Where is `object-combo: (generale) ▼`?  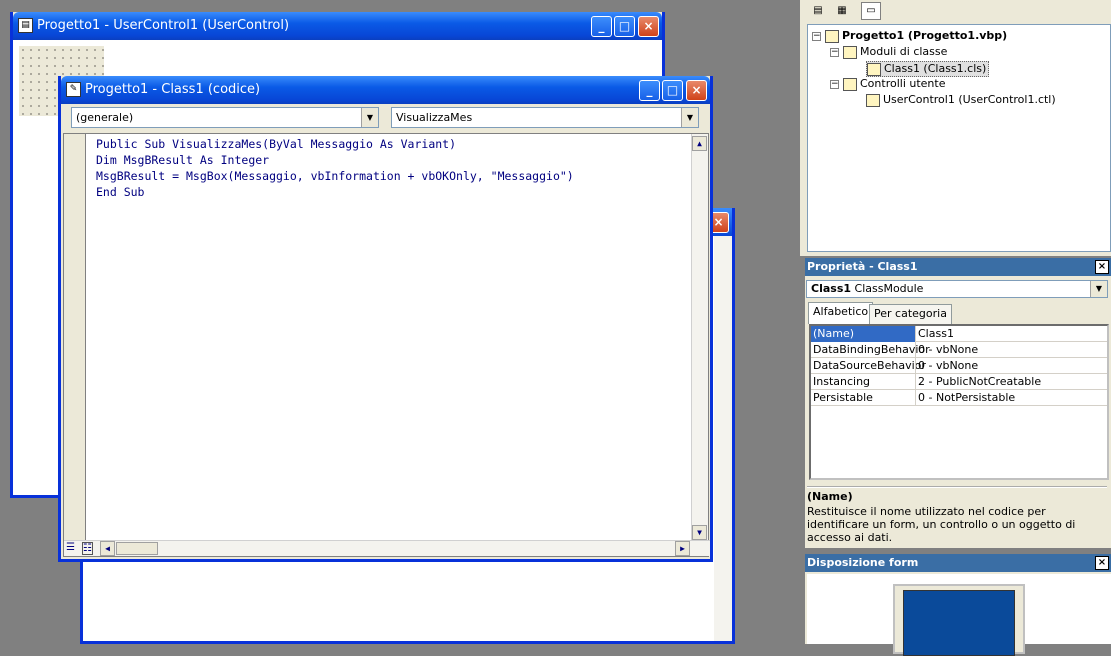 object-combo: (generale) ▼ is located at coordinates (225, 117).